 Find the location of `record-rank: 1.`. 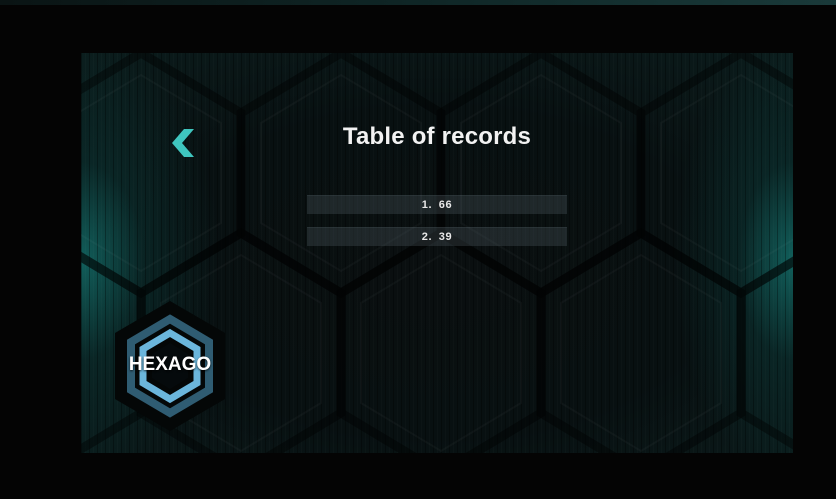

record-rank: 1. is located at coordinates (427, 205).